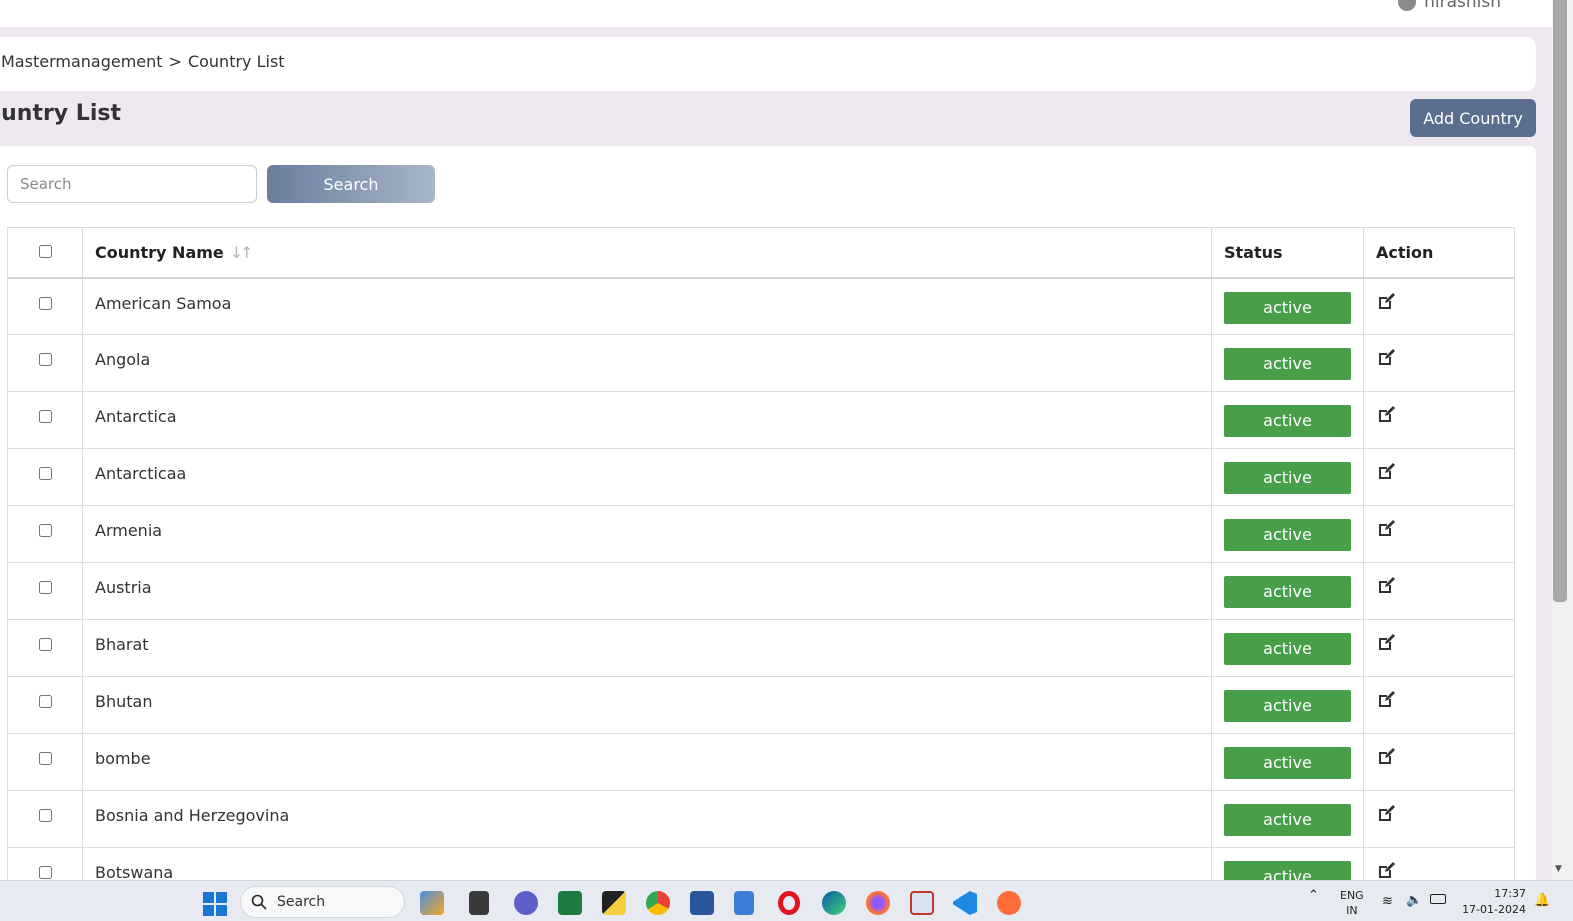 The image size is (1573, 921). What do you see at coordinates (1560, 301) in the screenshot?
I see `scrollbar-thumb` at bounding box center [1560, 301].